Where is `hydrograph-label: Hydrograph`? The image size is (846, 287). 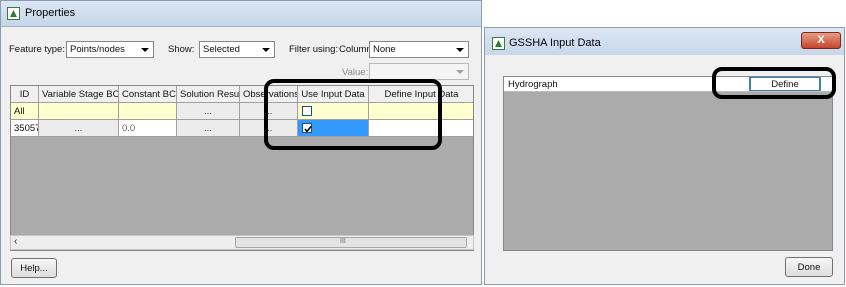 hydrograph-label: Hydrograph is located at coordinates (533, 84).